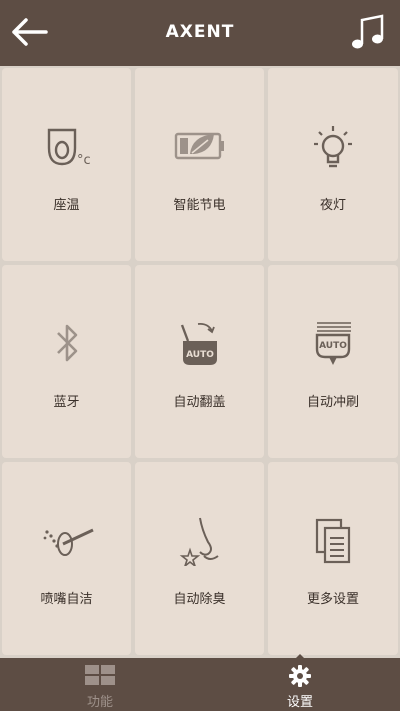  Describe the element at coordinates (84, 160) in the screenshot. I see `temp-unit-text: °c` at that location.